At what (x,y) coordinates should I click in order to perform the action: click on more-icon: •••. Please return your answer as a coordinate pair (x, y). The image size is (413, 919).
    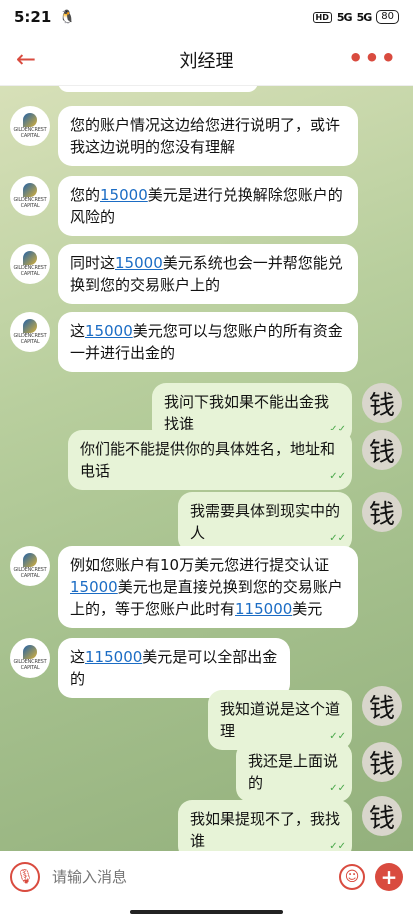
    Looking at the image, I should click on (372, 58).